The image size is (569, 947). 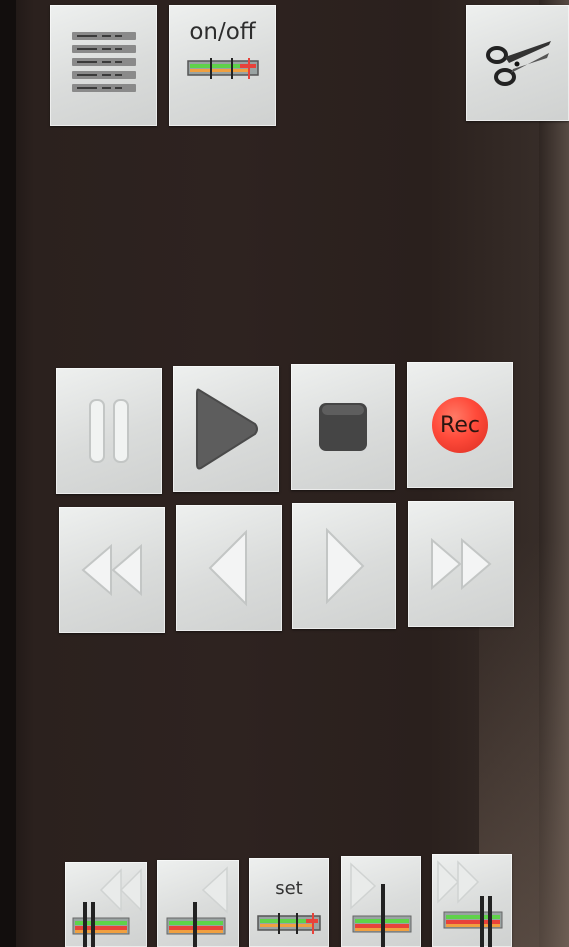 What do you see at coordinates (8, 473) in the screenshot?
I see `device-bezel-left` at bounding box center [8, 473].